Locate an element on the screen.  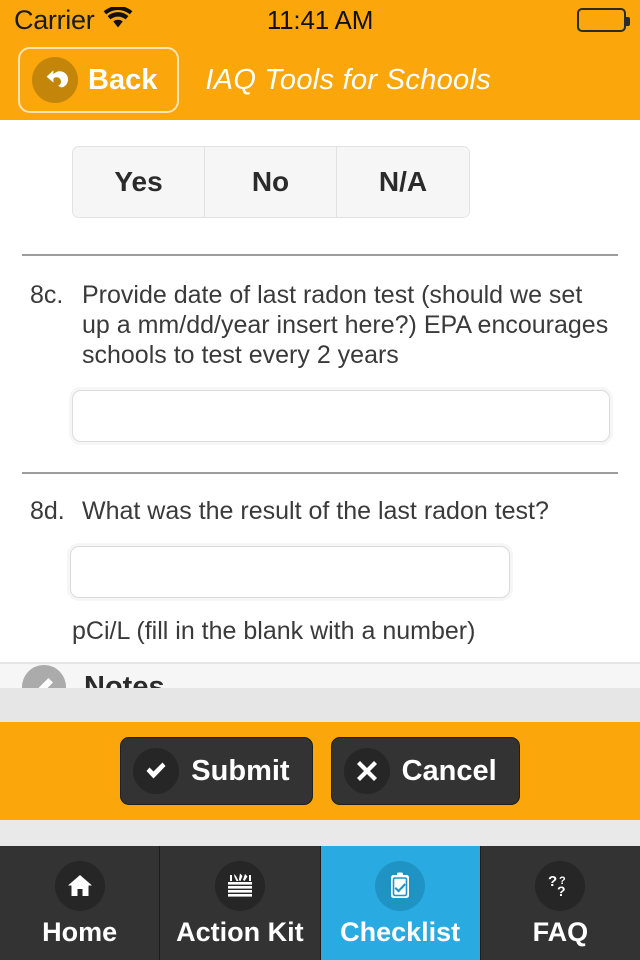
notes-pencil-icon is located at coordinates (44, 676).